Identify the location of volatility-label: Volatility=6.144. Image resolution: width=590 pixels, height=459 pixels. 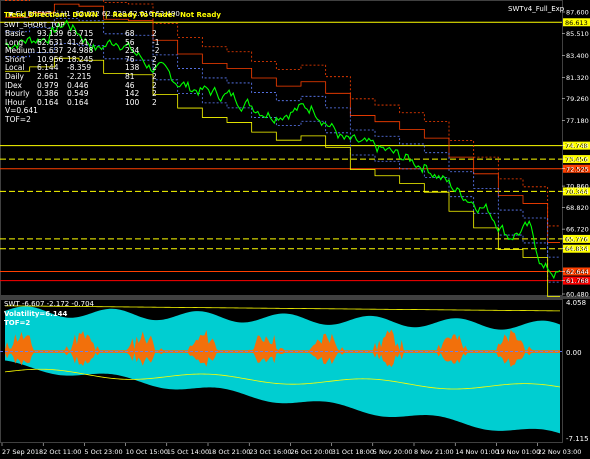
(36, 314).